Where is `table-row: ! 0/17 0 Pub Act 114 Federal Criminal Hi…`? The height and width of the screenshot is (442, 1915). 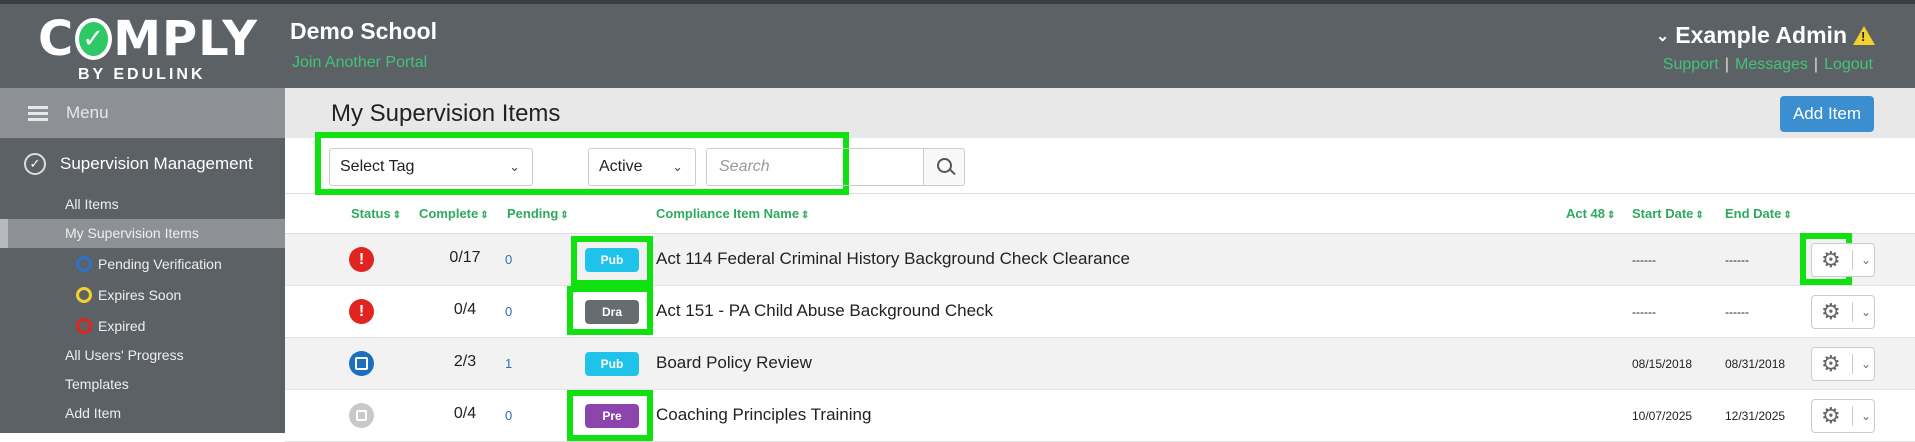 table-row: ! 0/17 0 Pub Act 114 Federal Criminal Hi… is located at coordinates (1100, 259).